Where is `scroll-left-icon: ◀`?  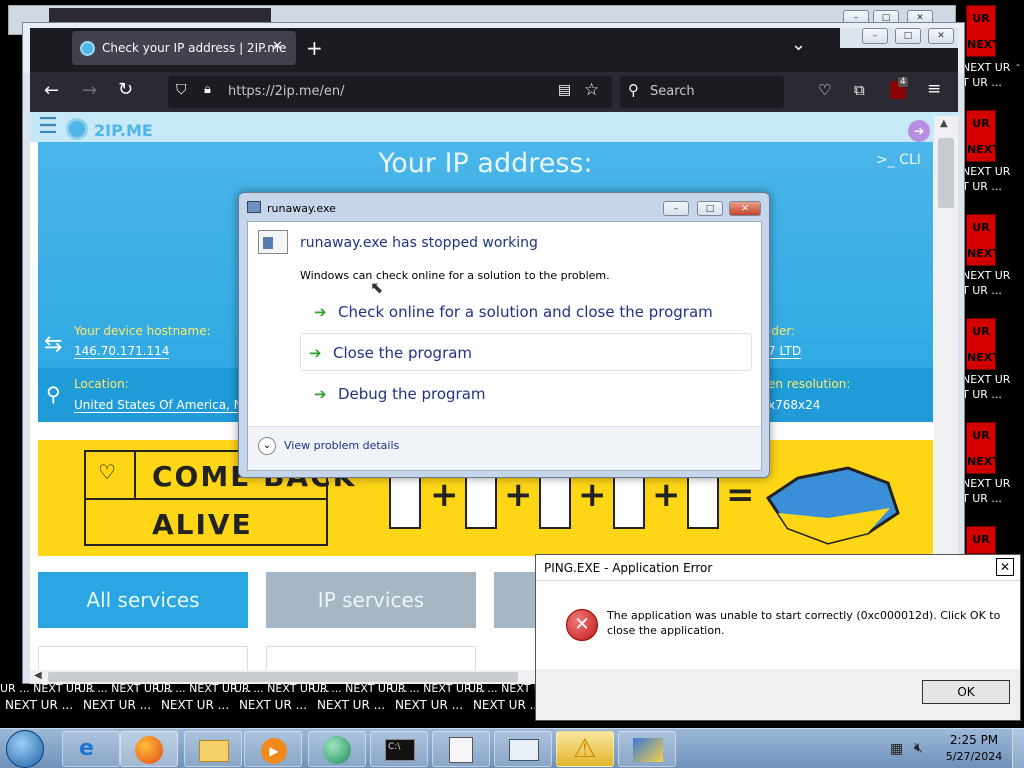 scroll-left-icon: ◀ is located at coordinates (38, 675).